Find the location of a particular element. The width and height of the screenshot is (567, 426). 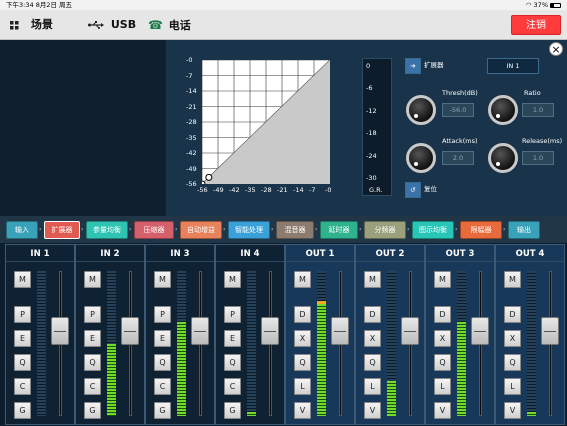

reset-icon: ↺ is located at coordinates (413, 190).